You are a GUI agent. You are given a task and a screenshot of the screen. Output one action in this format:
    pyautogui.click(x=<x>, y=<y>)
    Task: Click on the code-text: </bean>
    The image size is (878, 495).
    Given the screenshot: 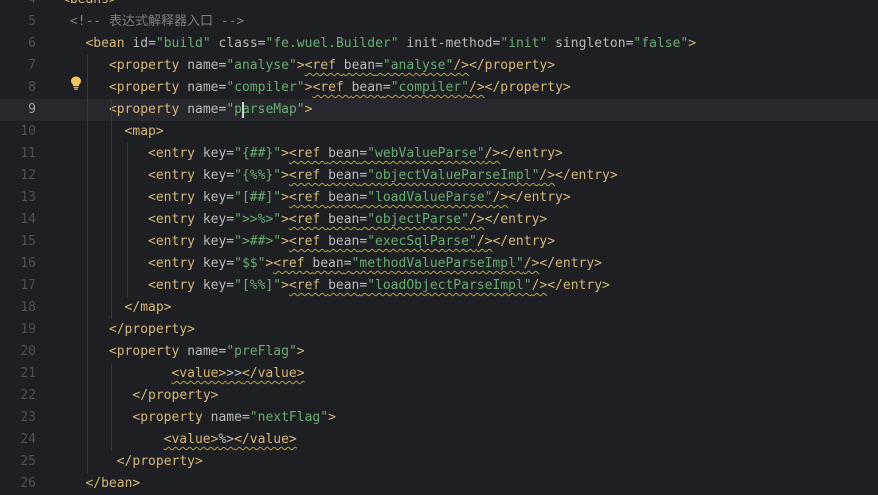 What is the action you would take?
    pyautogui.click(x=112, y=484)
    